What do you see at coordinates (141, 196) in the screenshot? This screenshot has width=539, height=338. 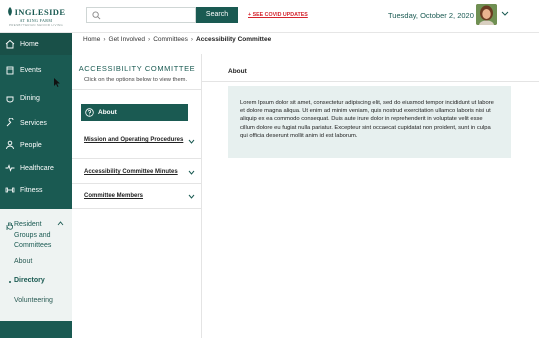 I see `section-members-link: Committee Members` at bounding box center [141, 196].